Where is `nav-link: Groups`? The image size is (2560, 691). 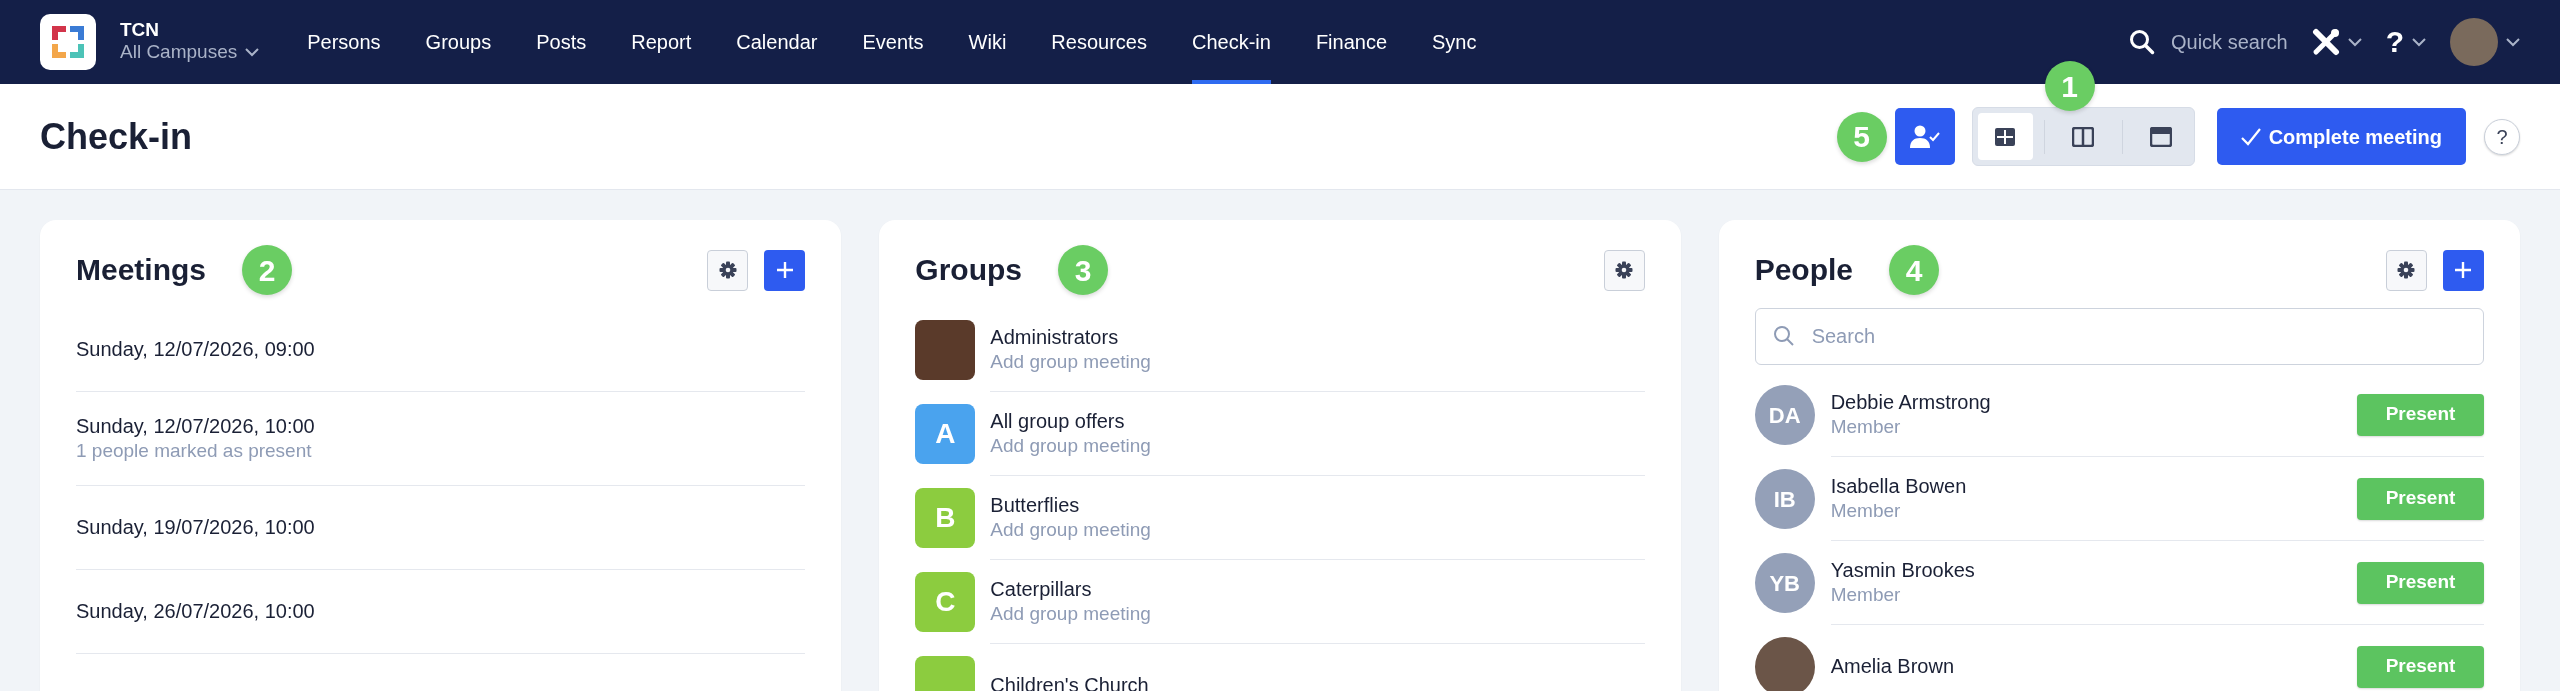 nav-link: Groups is located at coordinates (458, 42).